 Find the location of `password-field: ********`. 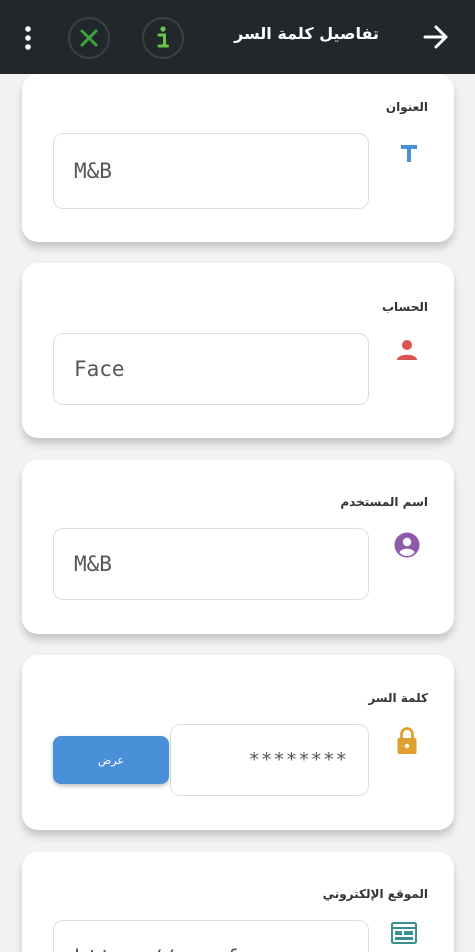

password-field: ******** is located at coordinates (269, 760).